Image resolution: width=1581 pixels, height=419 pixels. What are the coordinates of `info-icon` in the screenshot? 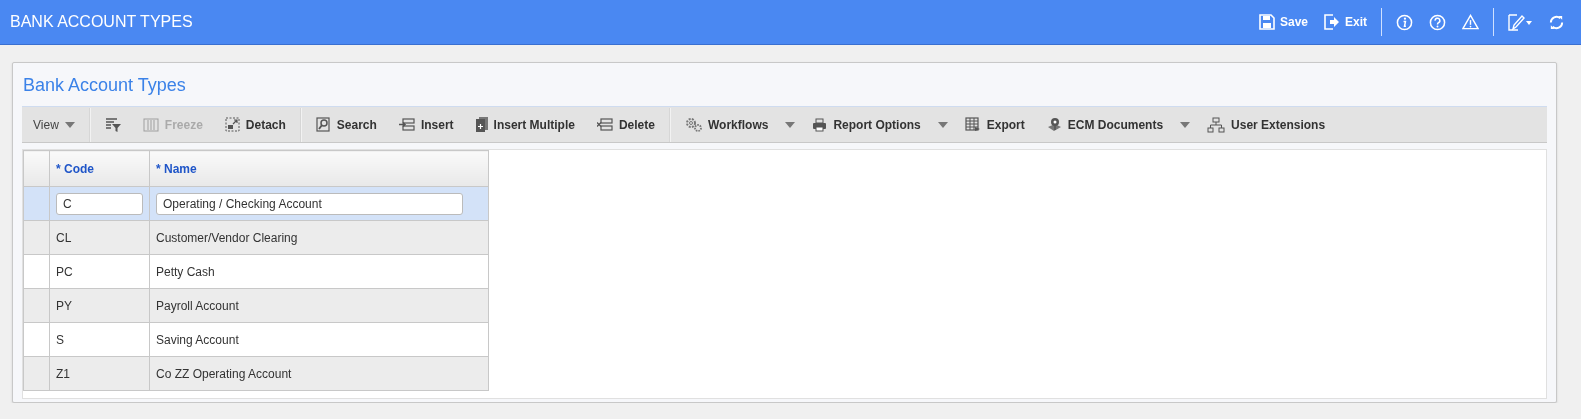 It's located at (1404, 22).